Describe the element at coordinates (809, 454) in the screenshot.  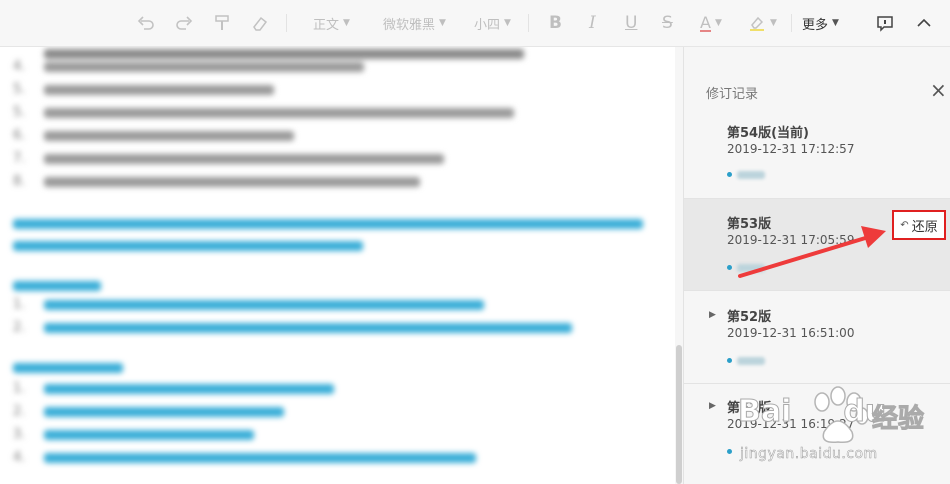
I see `watermark-url: jingyan.baidu.com` at that location.